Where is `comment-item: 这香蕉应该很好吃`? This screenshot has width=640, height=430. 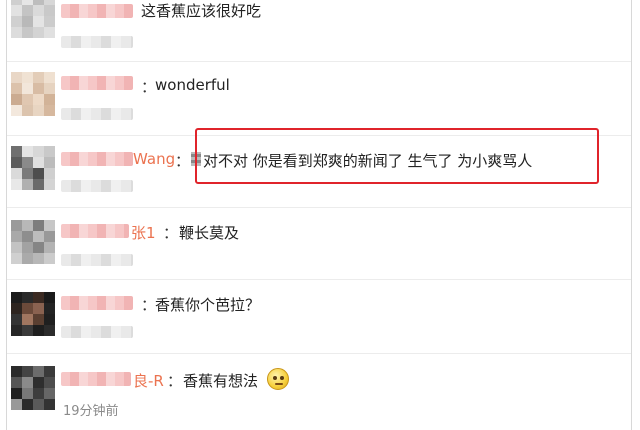
comment-item: 这香蕉应该很好吃 is located at coordinates (319, 31).